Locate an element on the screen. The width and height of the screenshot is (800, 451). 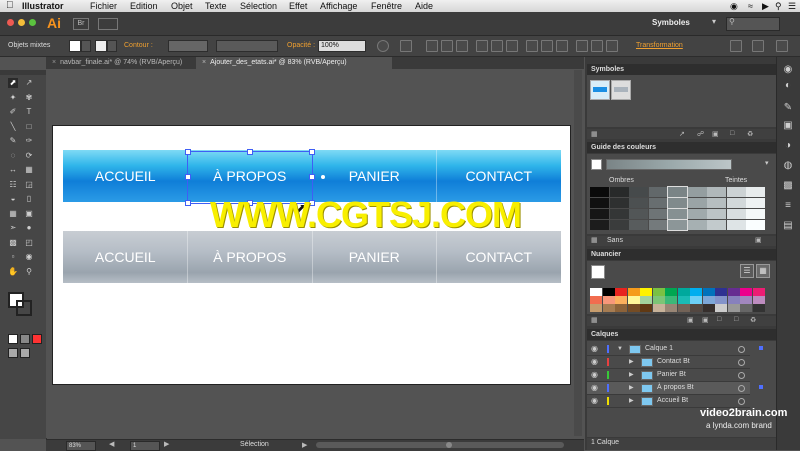
swatches-panel-header: Nuancier is located at coordinates (681, 254).